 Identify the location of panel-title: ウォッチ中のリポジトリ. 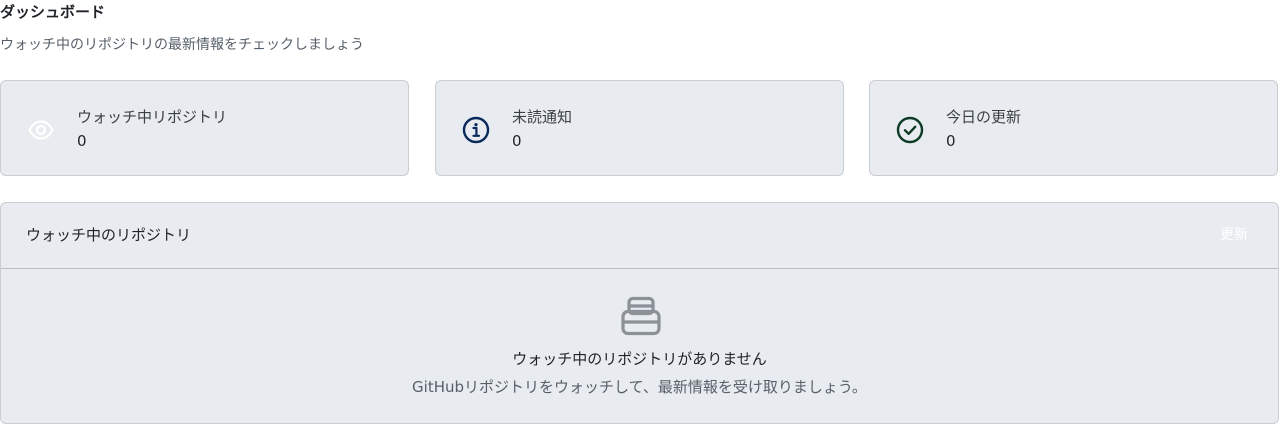
(109, 235).